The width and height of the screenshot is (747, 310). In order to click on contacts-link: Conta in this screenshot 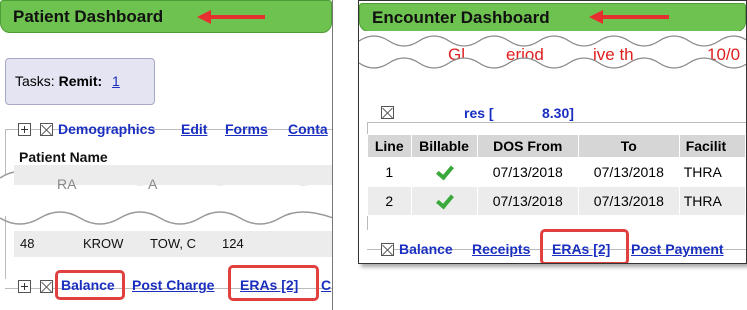, I will do `click(308, 129)`.